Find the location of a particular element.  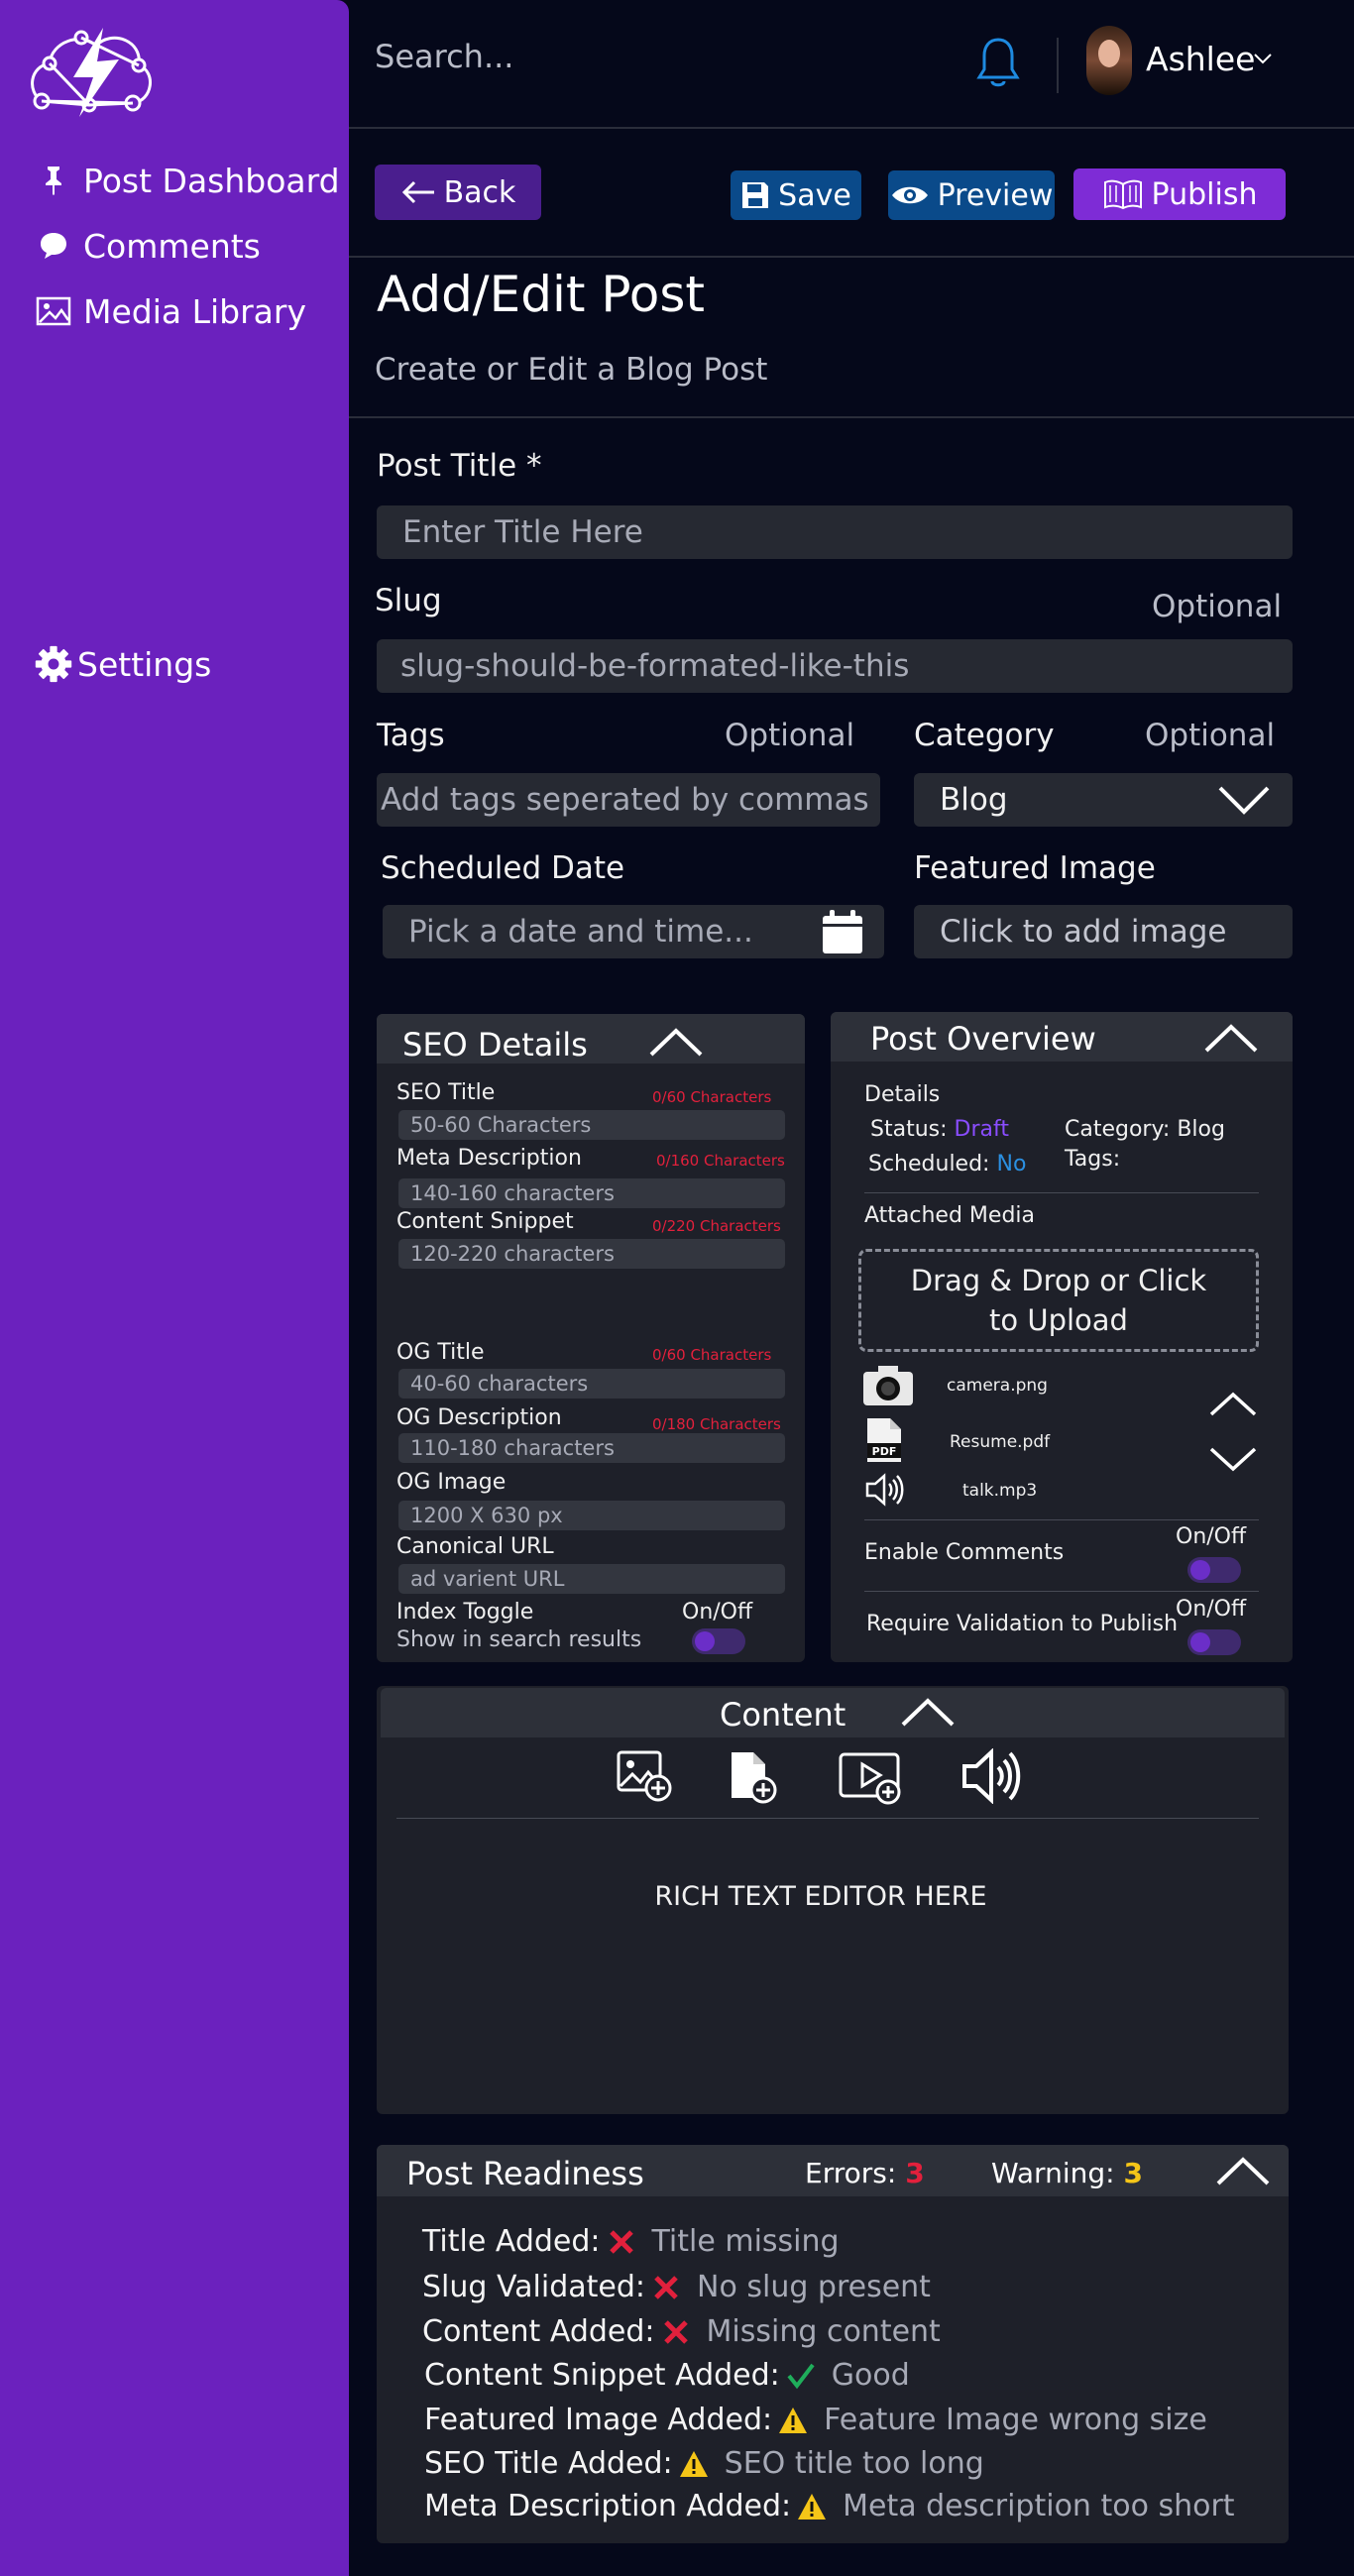

speaker-icon is located at coordinates (885, 1490).